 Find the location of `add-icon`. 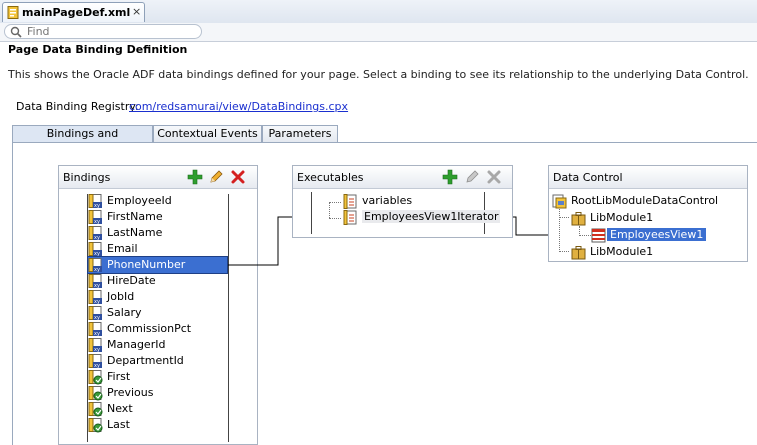

add-icon is located at coordinates (450, 177).